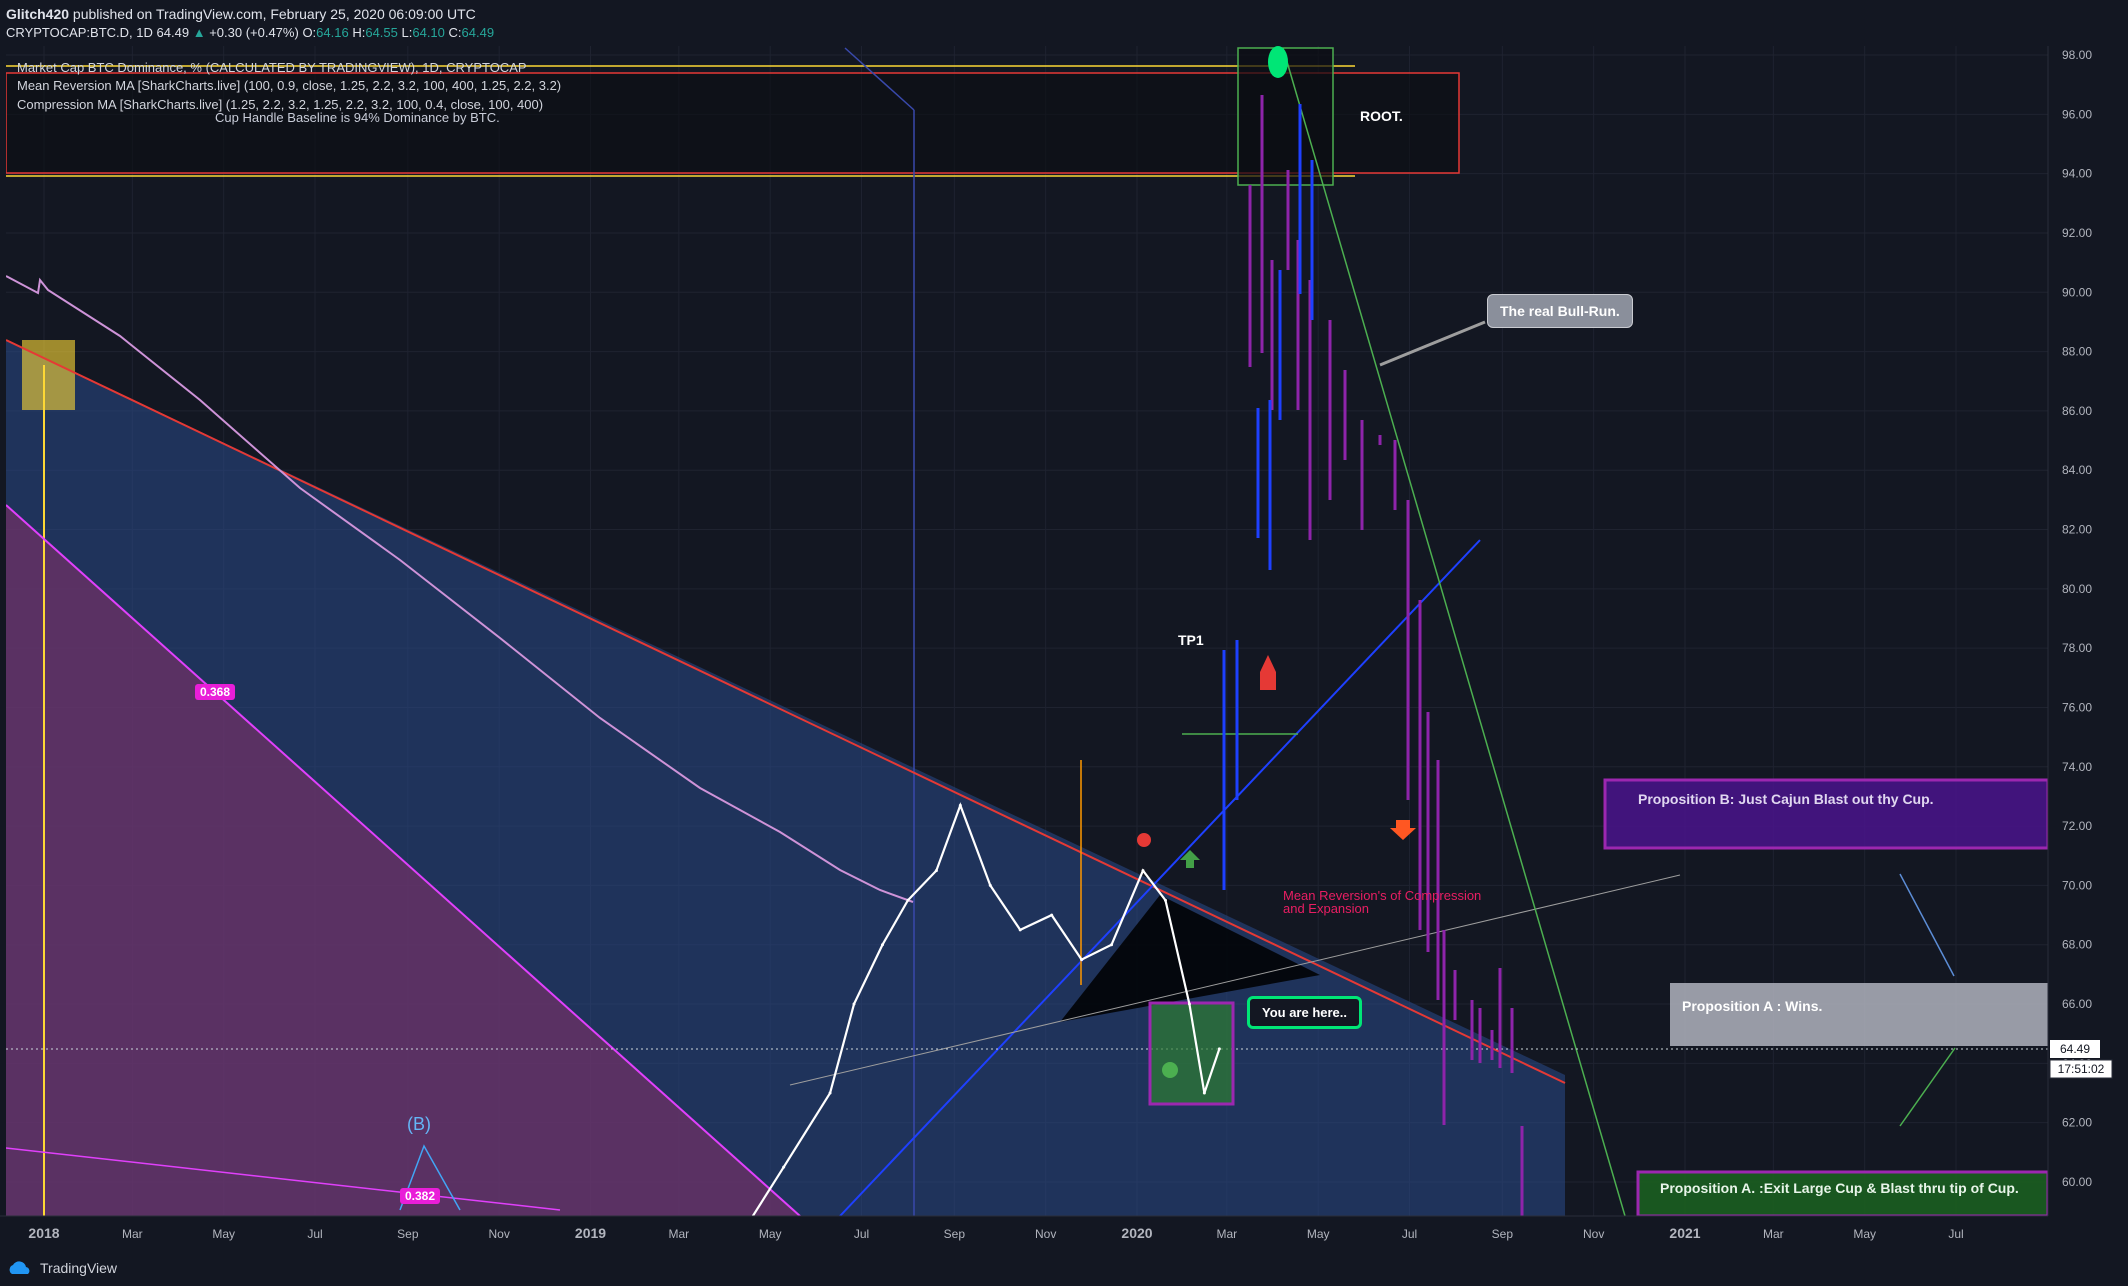 This screenshot has width=2128, height=1286. I want to click on x-tick-label: 2021, so click(1684, 1233).